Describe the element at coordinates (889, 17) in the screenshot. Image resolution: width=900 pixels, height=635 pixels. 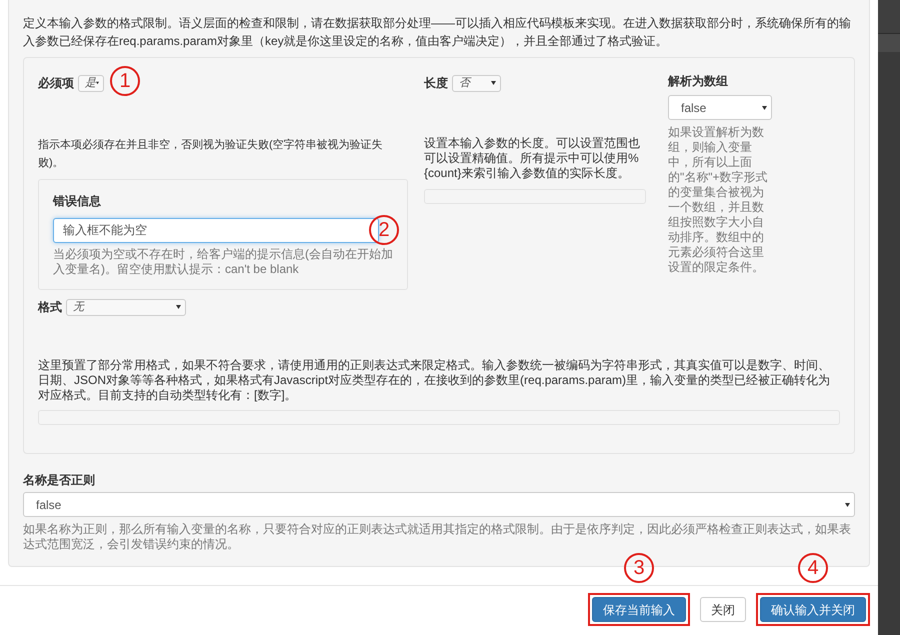
I see `backdrop-panel` at that location.